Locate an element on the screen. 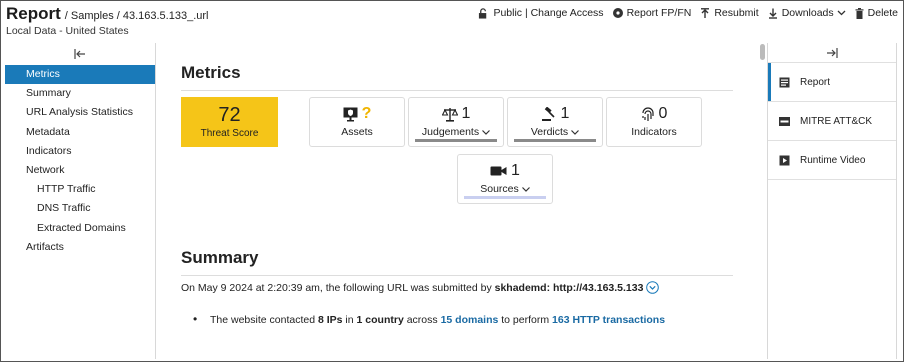 This screenshot has height=362, width=904. delete-label: Delete is located at coordinates (882, 13).